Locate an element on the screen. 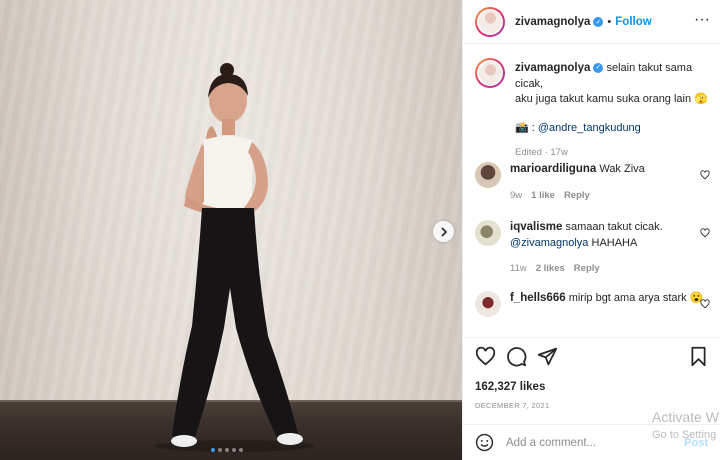 This screenshot has height=460, width=720. photo-credit-prefix: 📸 : is located at coordinates (526, 127).